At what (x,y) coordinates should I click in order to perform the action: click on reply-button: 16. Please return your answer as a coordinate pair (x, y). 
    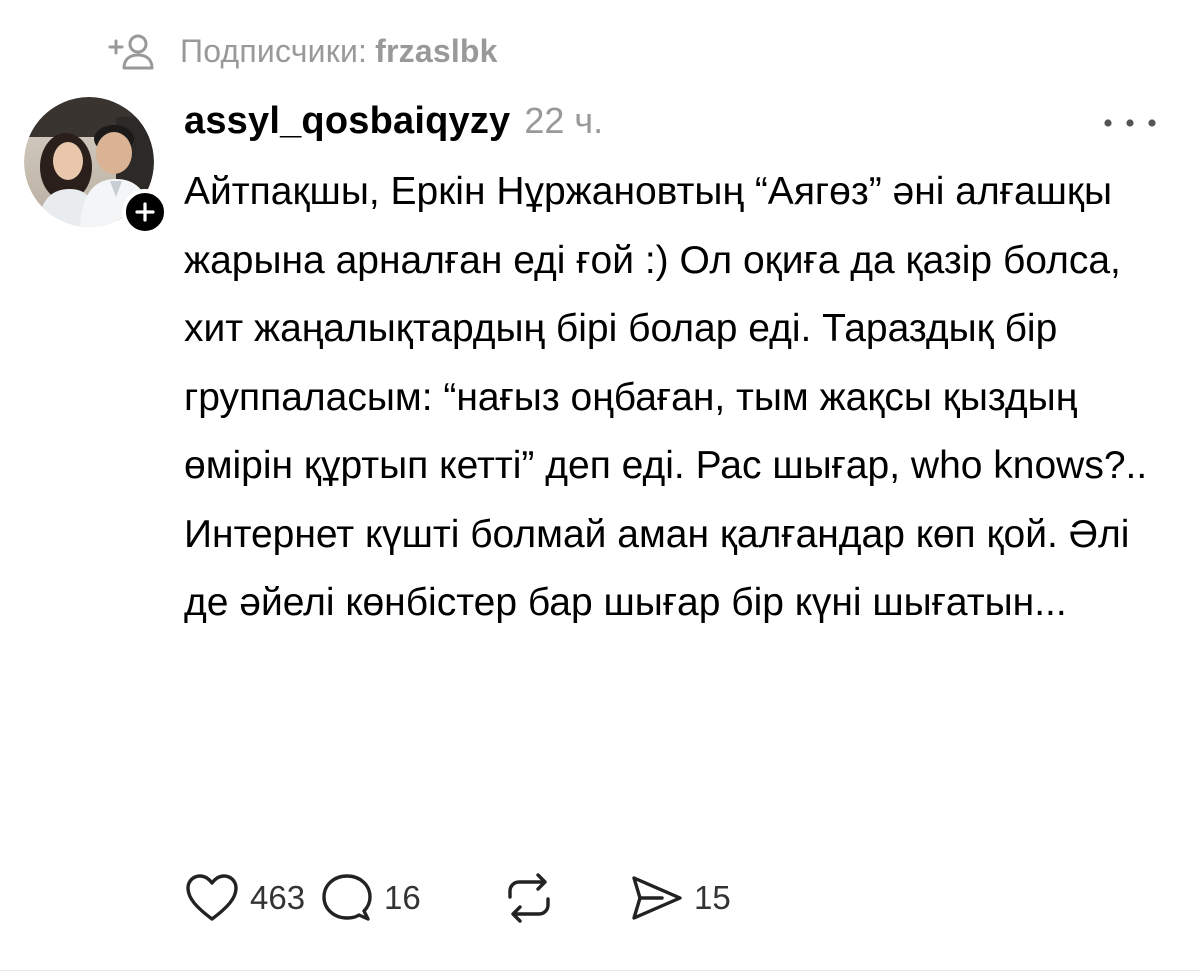
    Looking at the image, I should click on (410, 898).